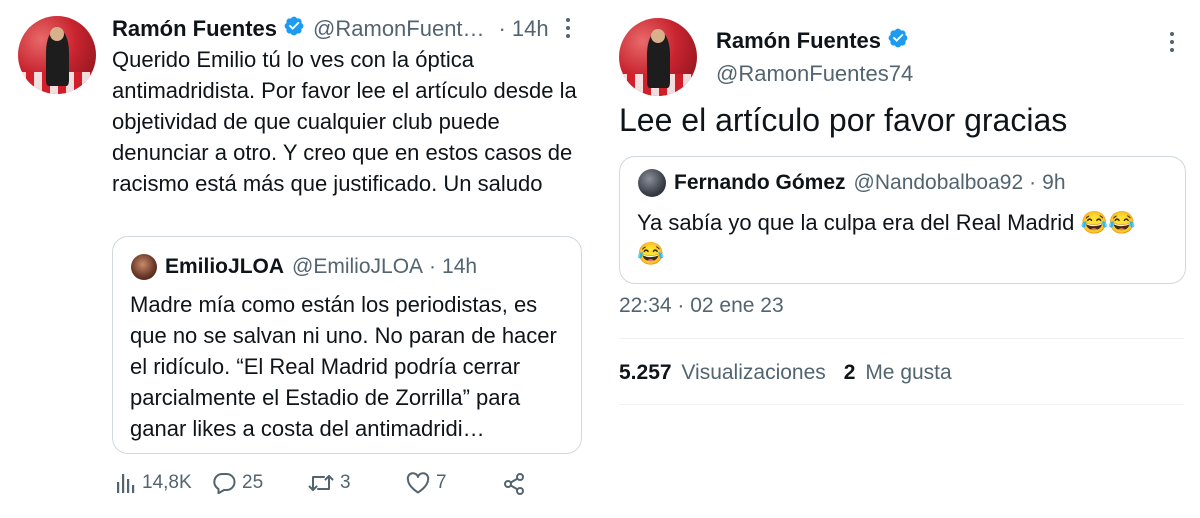 This screenshot has height=518, width=1200. Describe the element at coordinates (253, 482) in the screenshot. I see `reply-count: 25` at that location.